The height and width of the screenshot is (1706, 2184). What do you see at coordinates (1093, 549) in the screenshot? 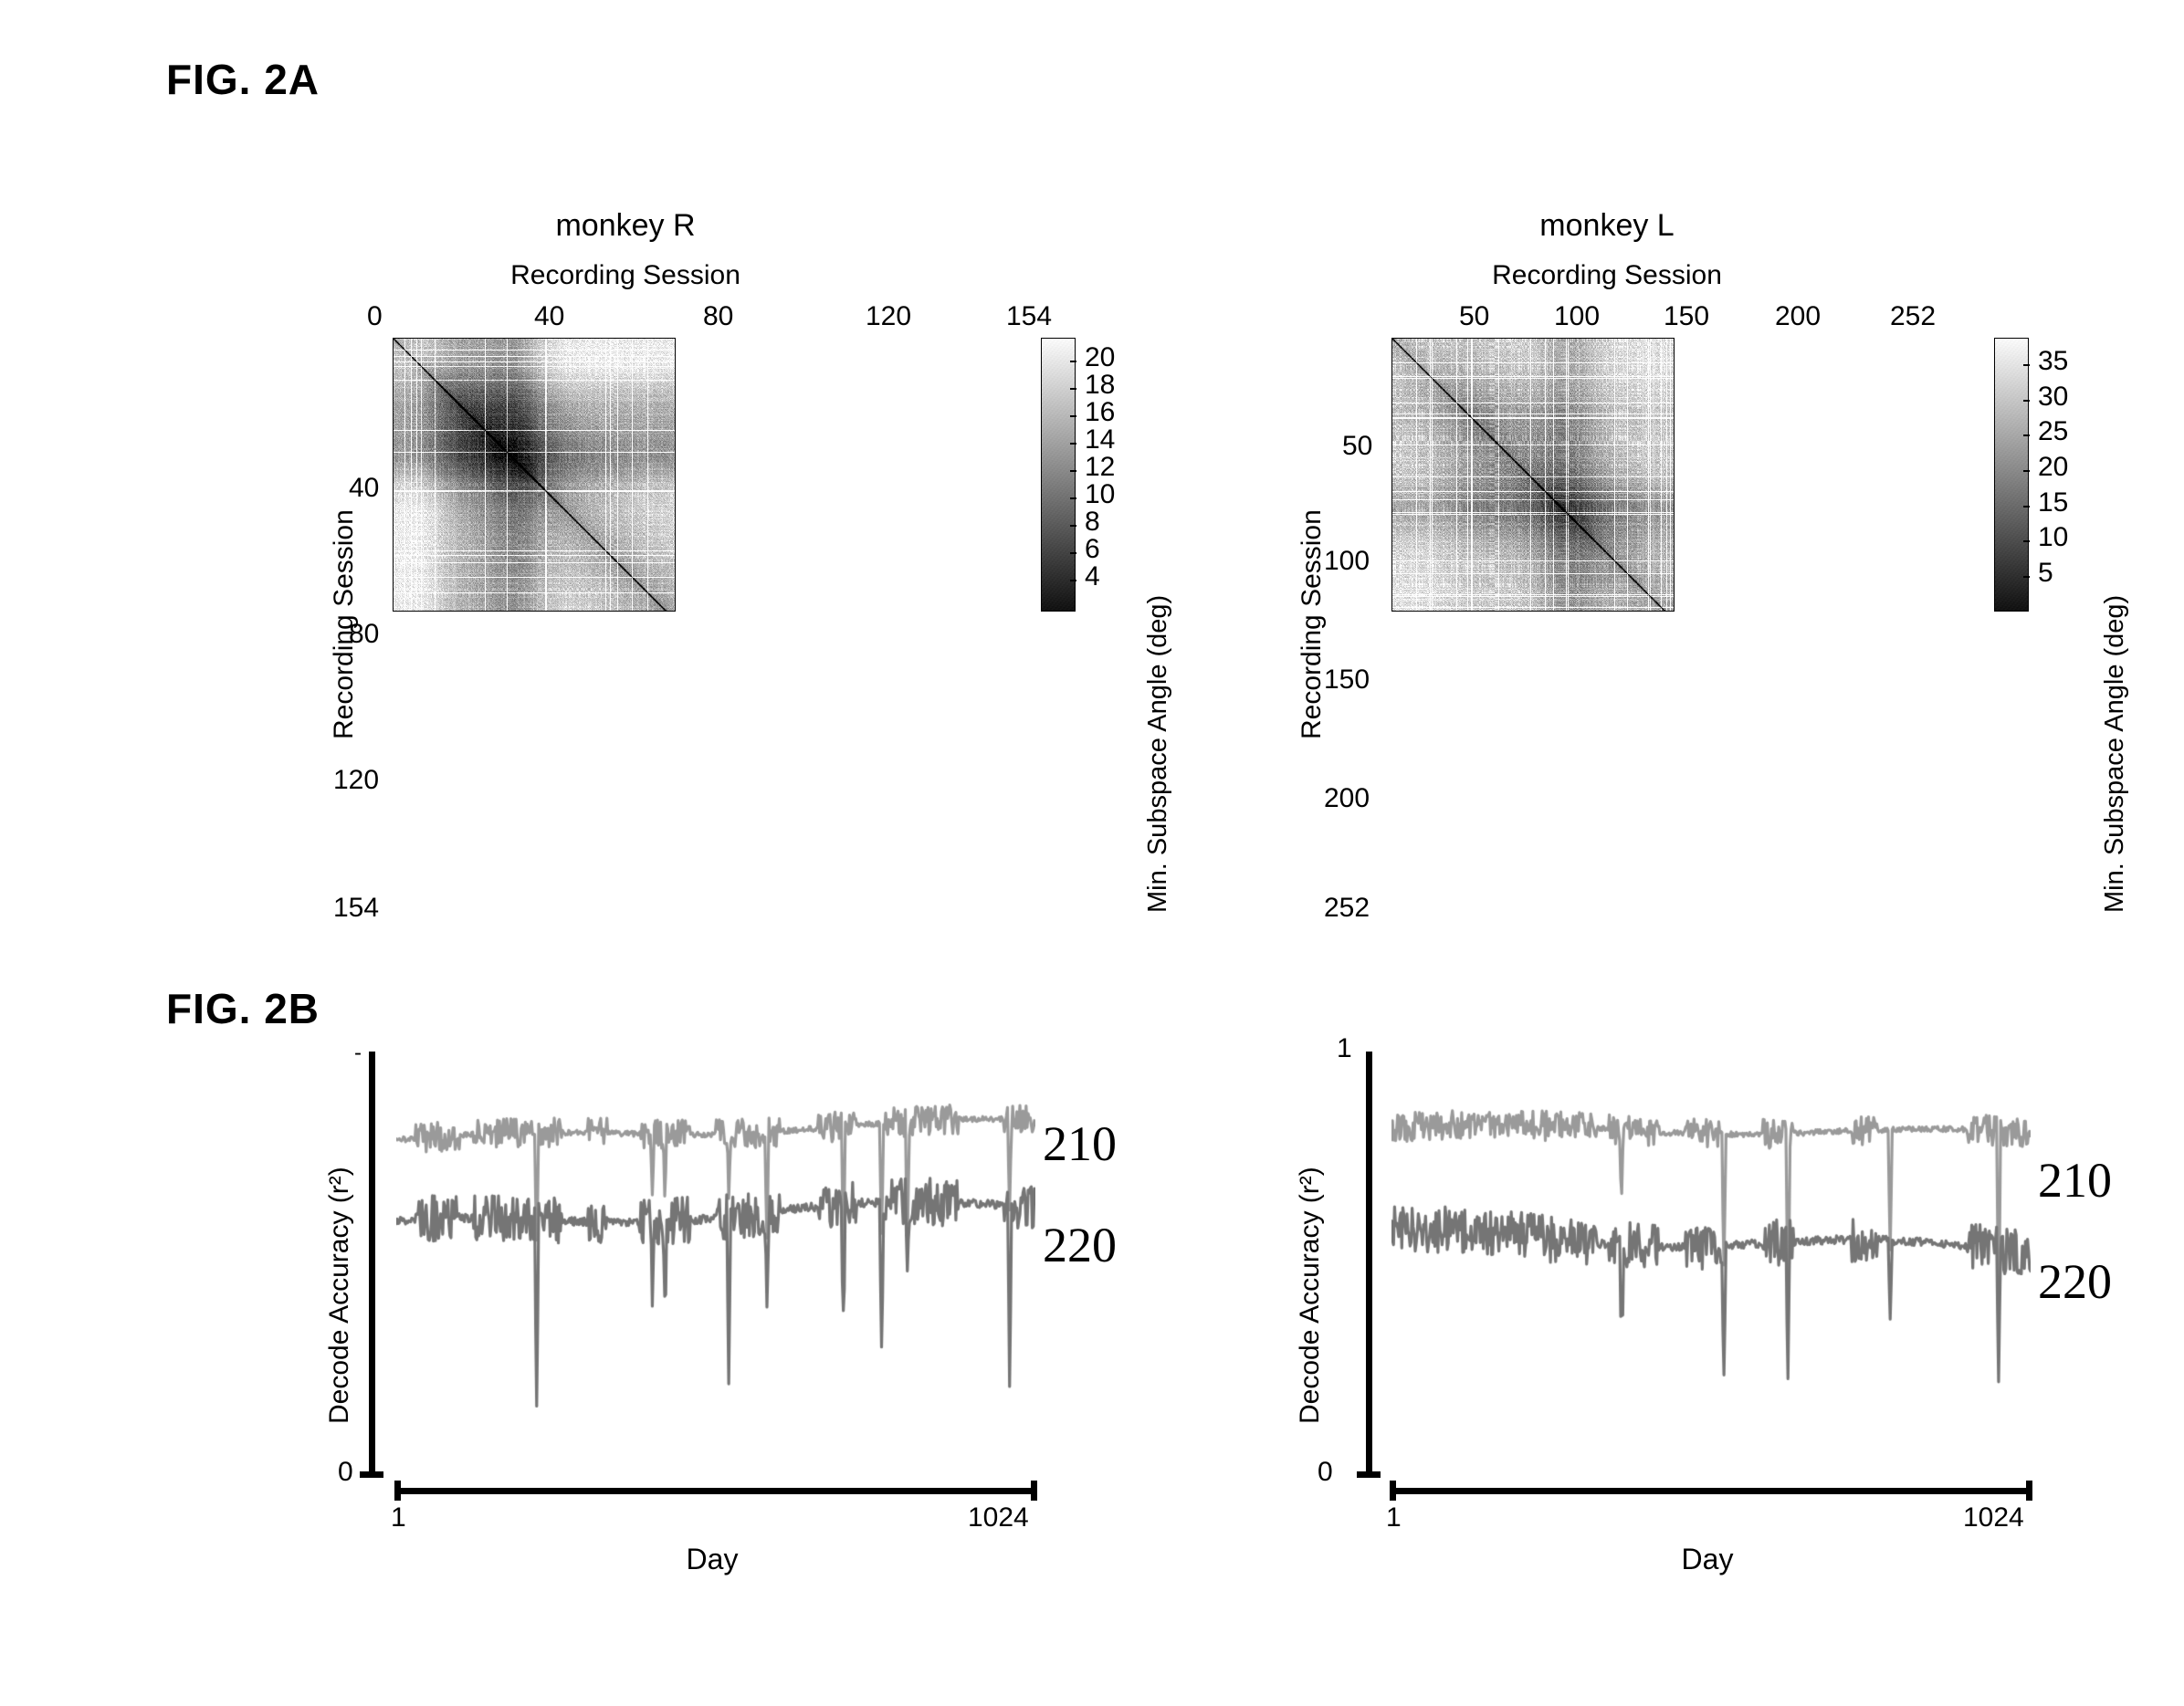
I see `colorbar-tick-monkey-r-label-7: 6` at bounding box center [1093, 549].